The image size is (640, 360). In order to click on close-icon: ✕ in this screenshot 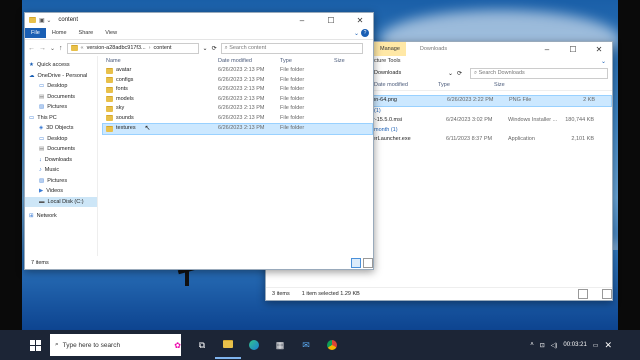, I will do `click(608, 345)`.